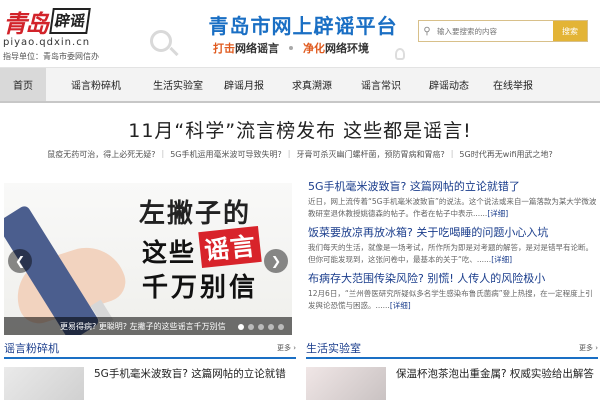 This screenshot has height=400, width=600. I want to click on headline-link-4: 5G时代再无wifi用武之地?, so click(505, 154).